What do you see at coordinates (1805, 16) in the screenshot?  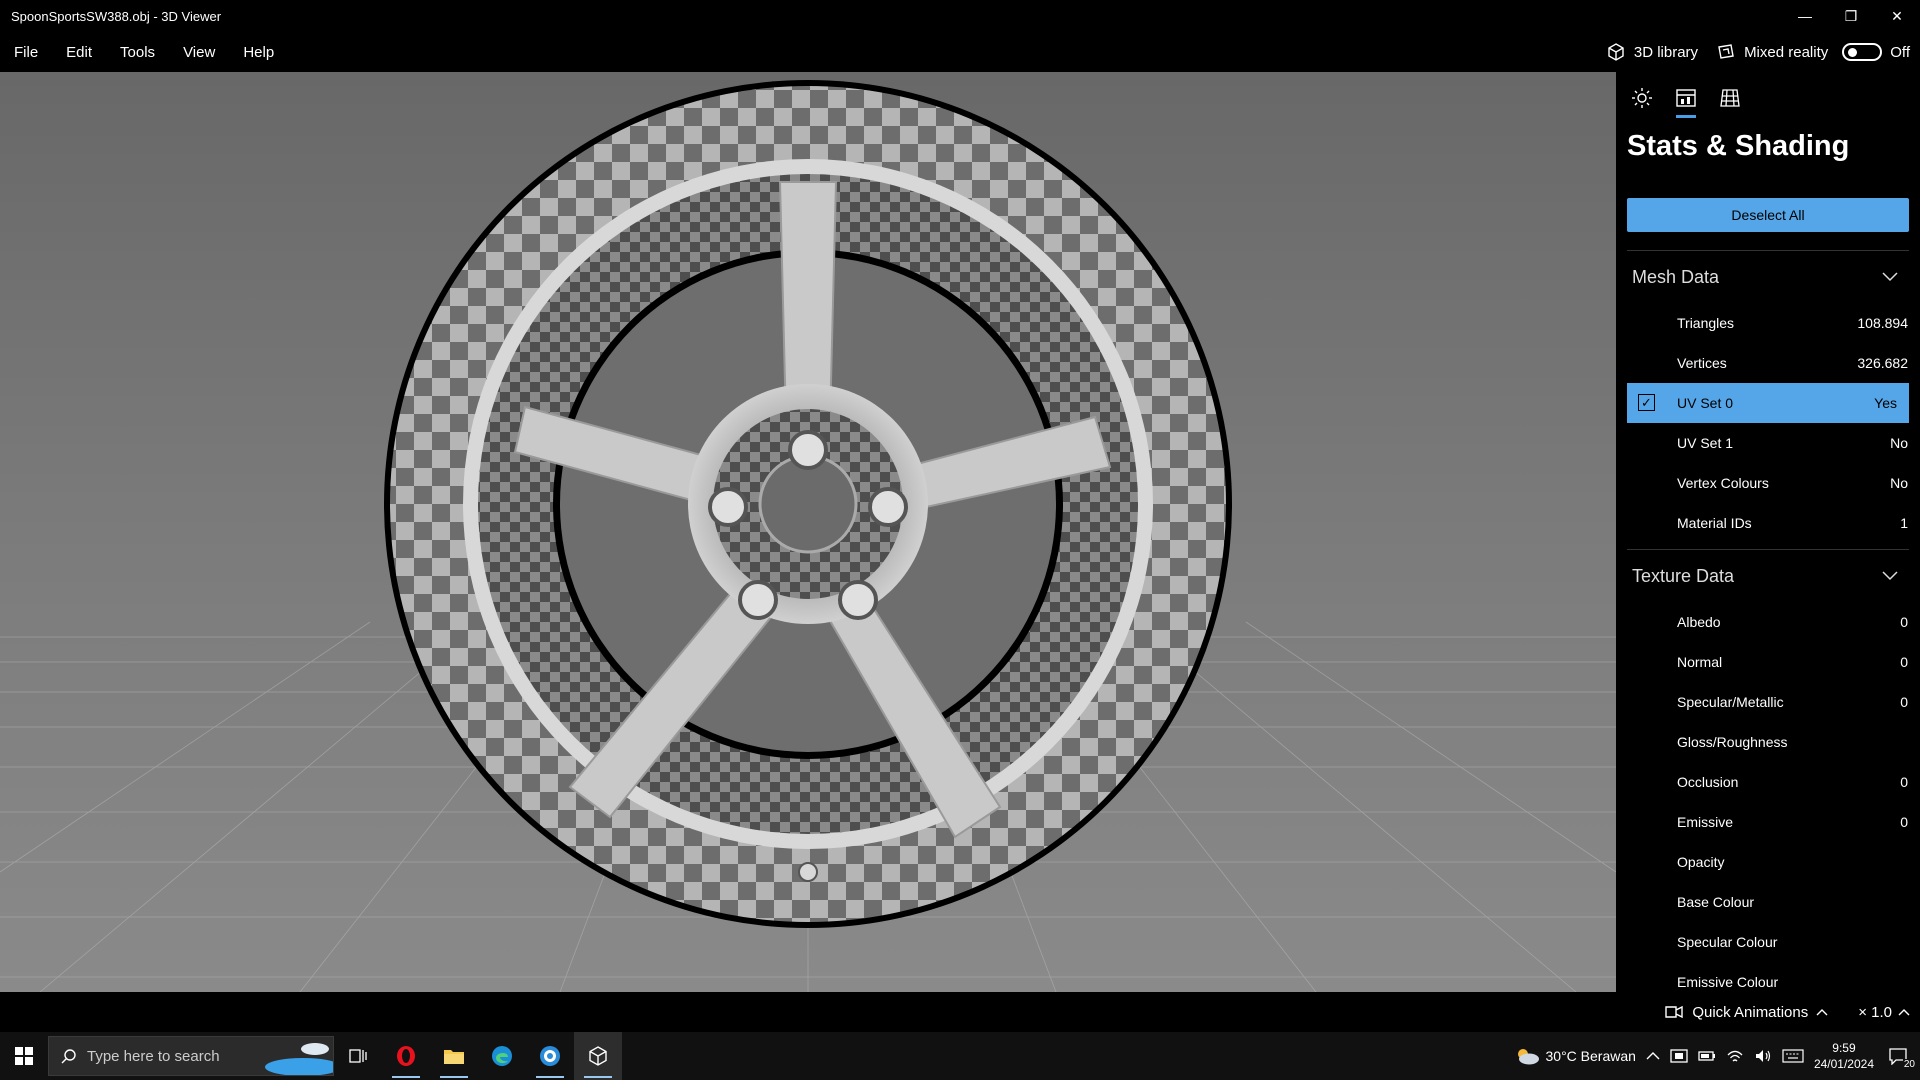 I see `minimize-button: —` at bounding box center [1805, 16].